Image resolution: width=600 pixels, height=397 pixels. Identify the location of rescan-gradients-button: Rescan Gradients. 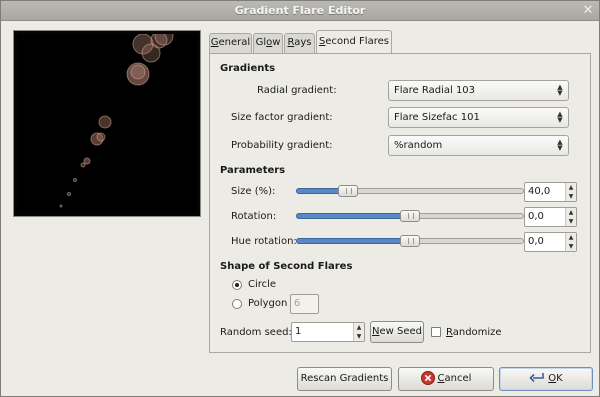
(344, 379).